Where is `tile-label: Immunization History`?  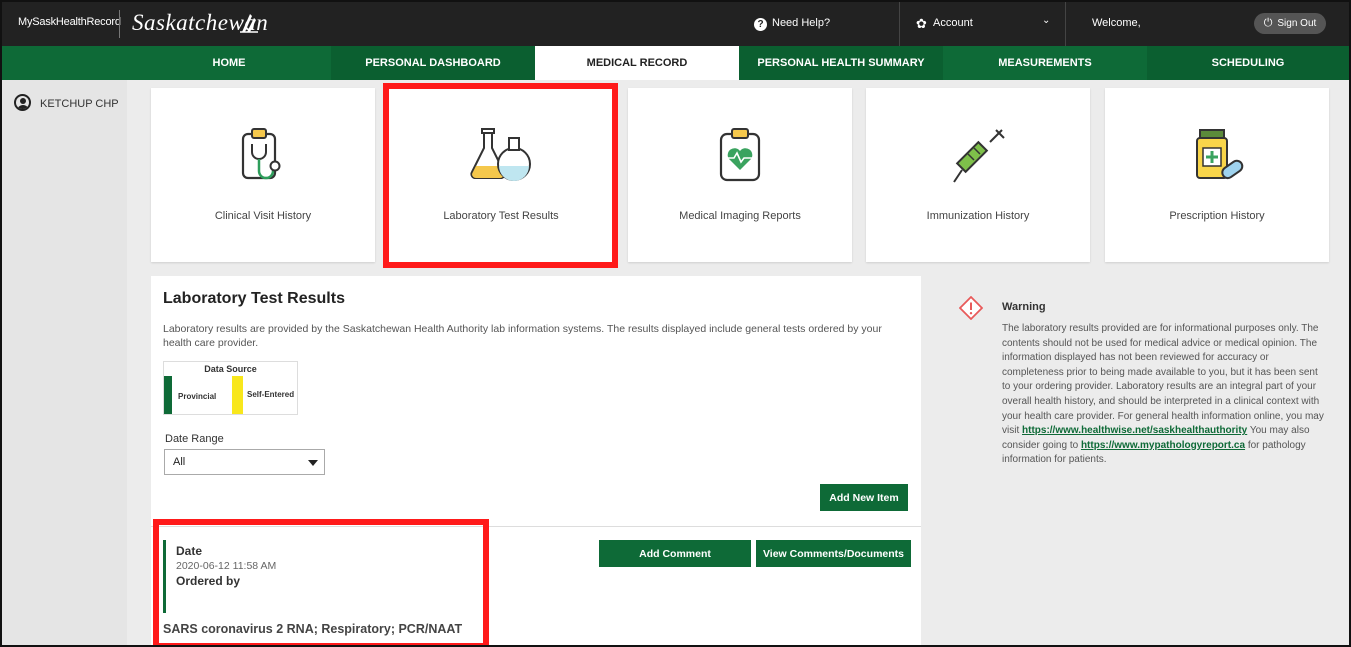
tile-label: Immunization History is located at coordinates (978, 216).